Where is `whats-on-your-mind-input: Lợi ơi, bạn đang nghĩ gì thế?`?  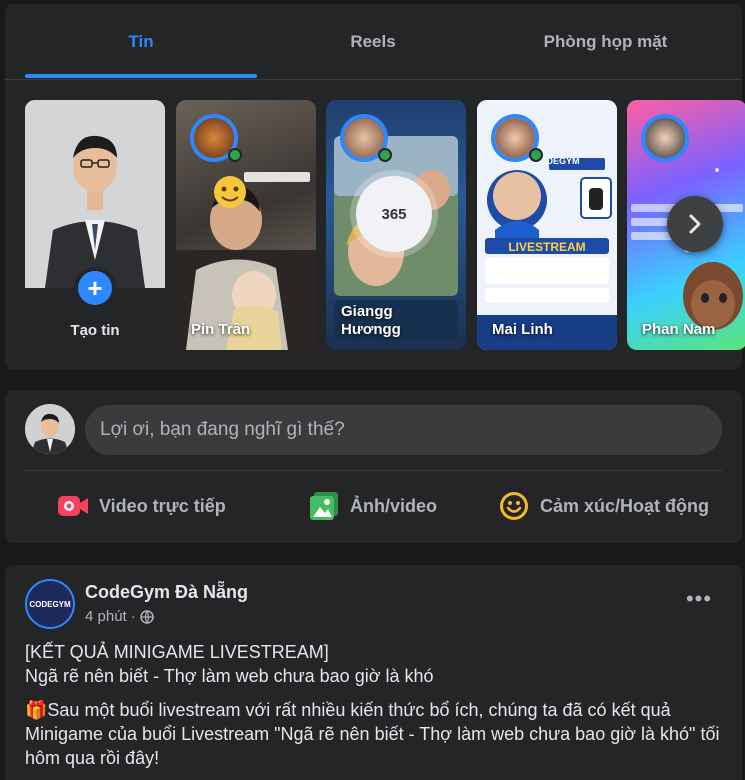 whats-on-your-mind-input: Lợi ơi, bạn đang nghĩ gì thế? is located at coordinates (403, 430).